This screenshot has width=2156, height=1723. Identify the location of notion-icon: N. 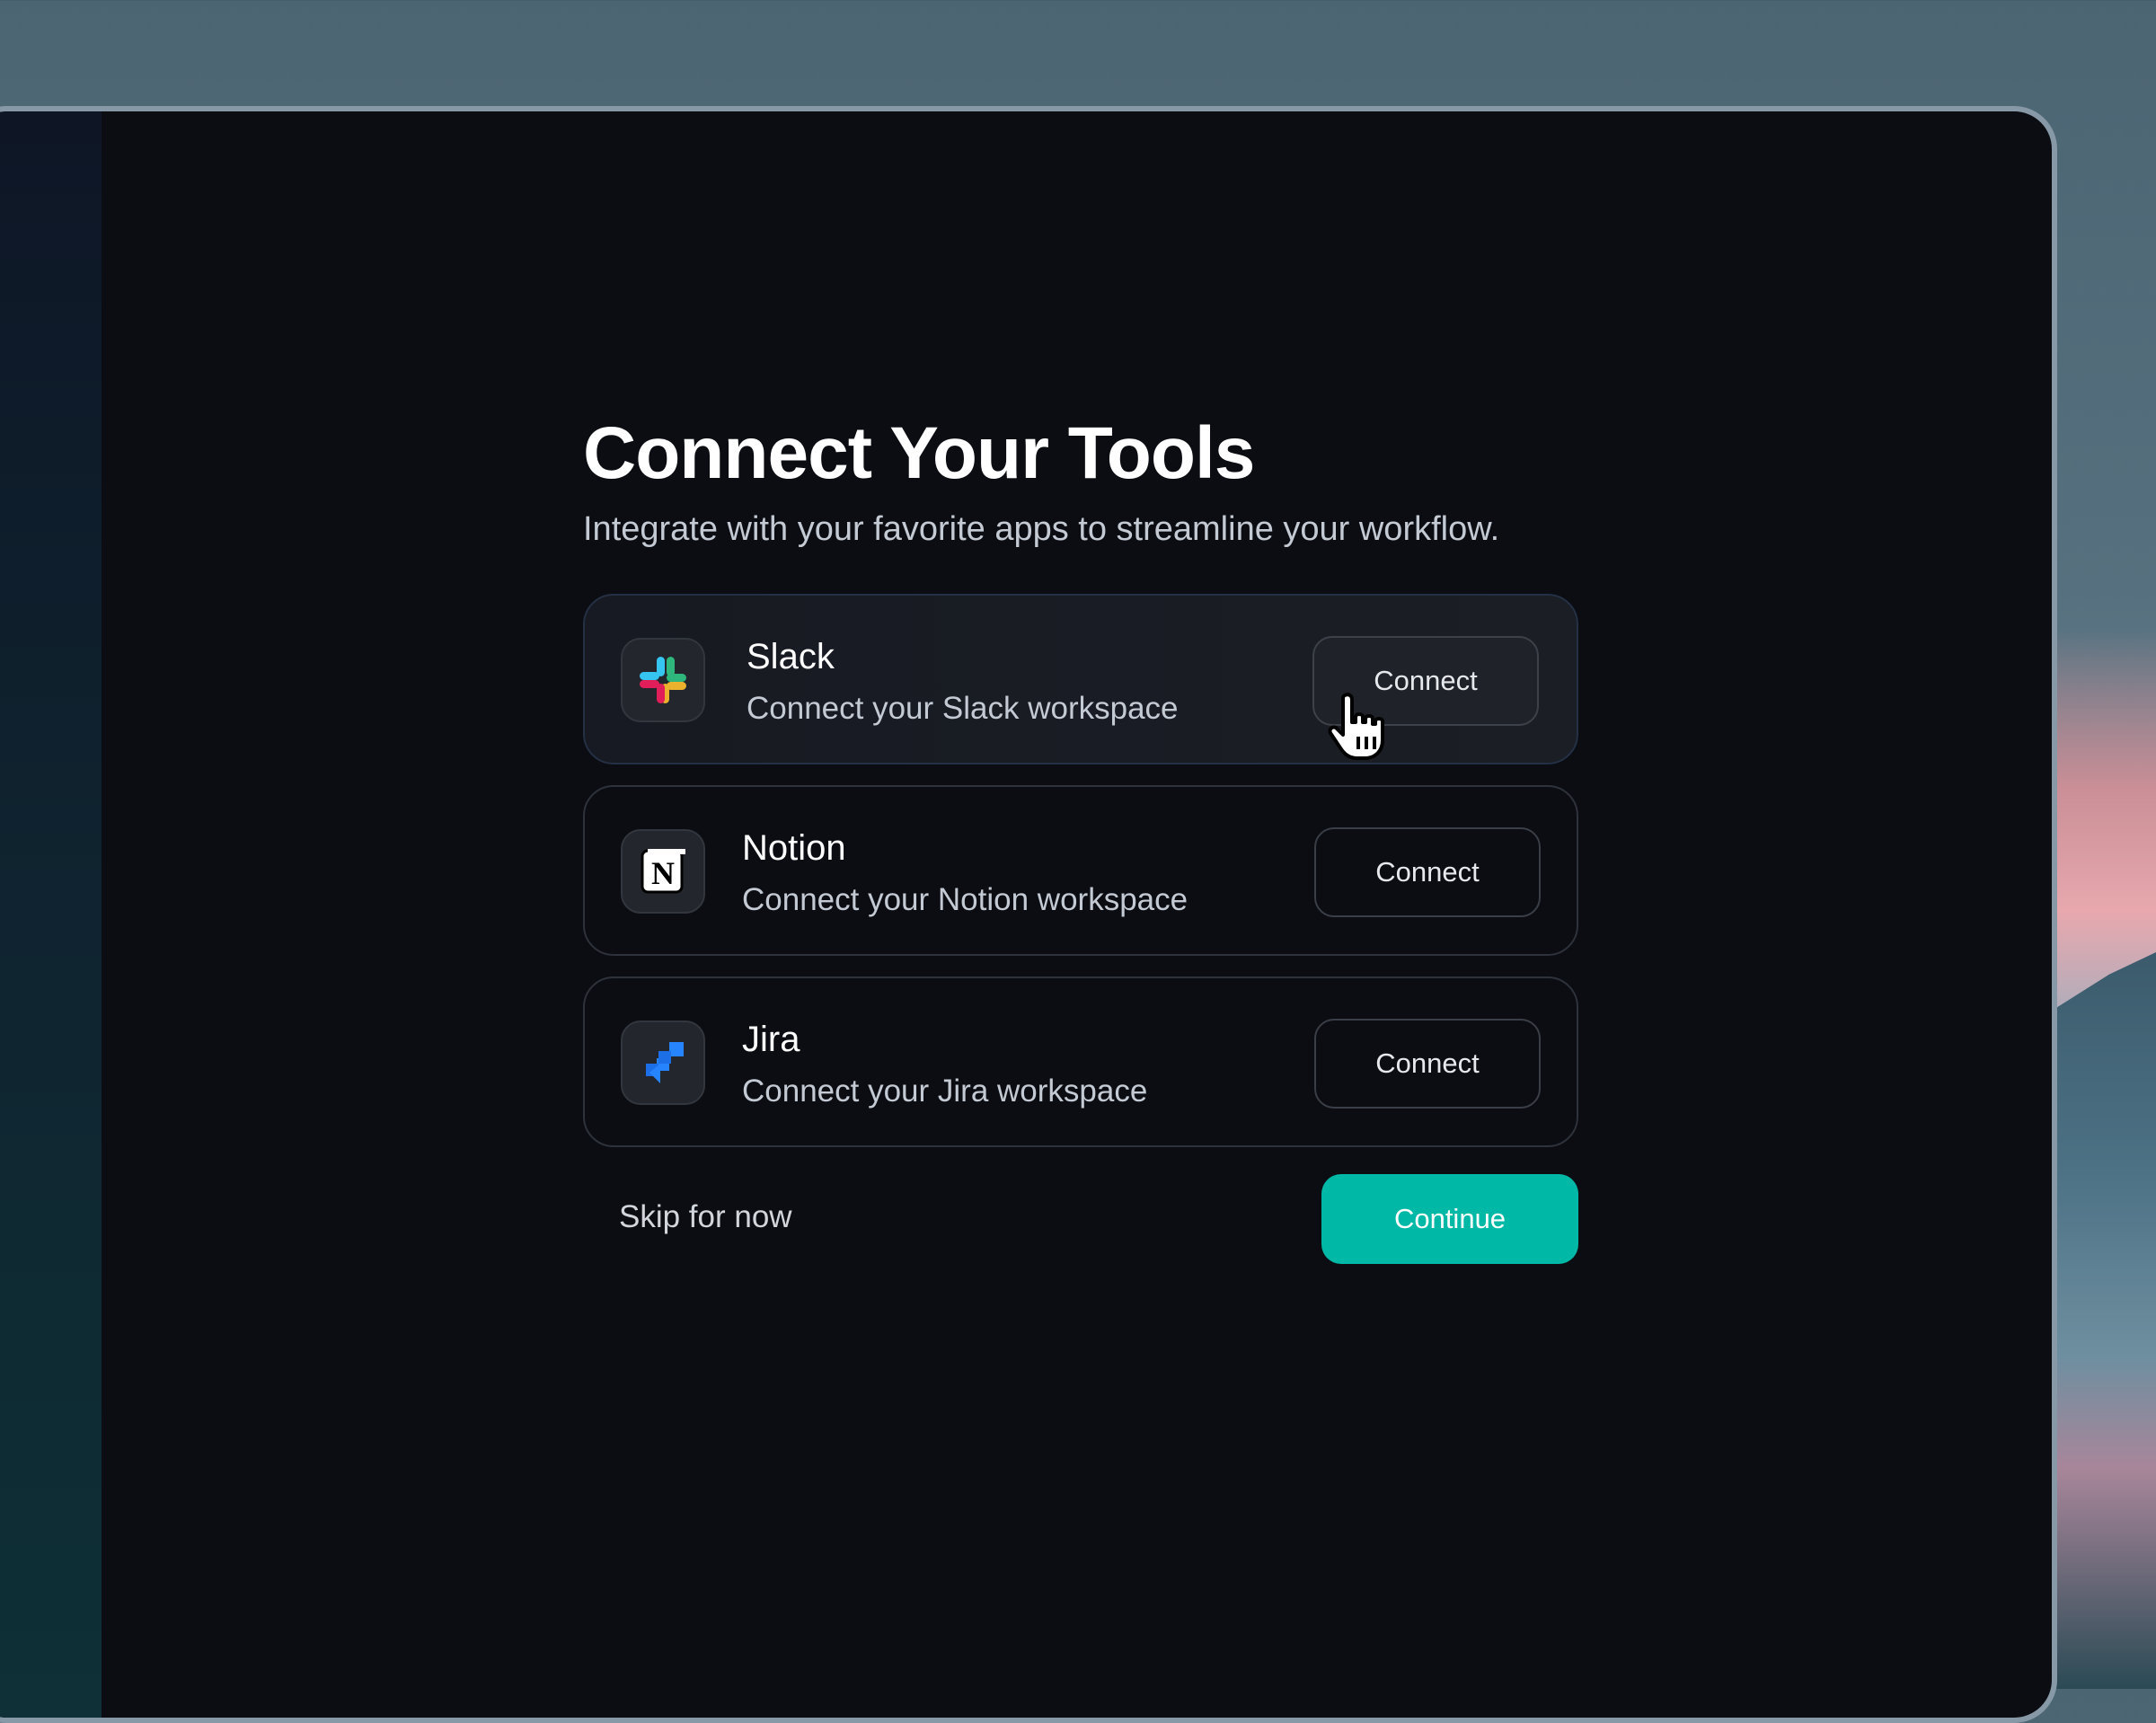
(663, 871).